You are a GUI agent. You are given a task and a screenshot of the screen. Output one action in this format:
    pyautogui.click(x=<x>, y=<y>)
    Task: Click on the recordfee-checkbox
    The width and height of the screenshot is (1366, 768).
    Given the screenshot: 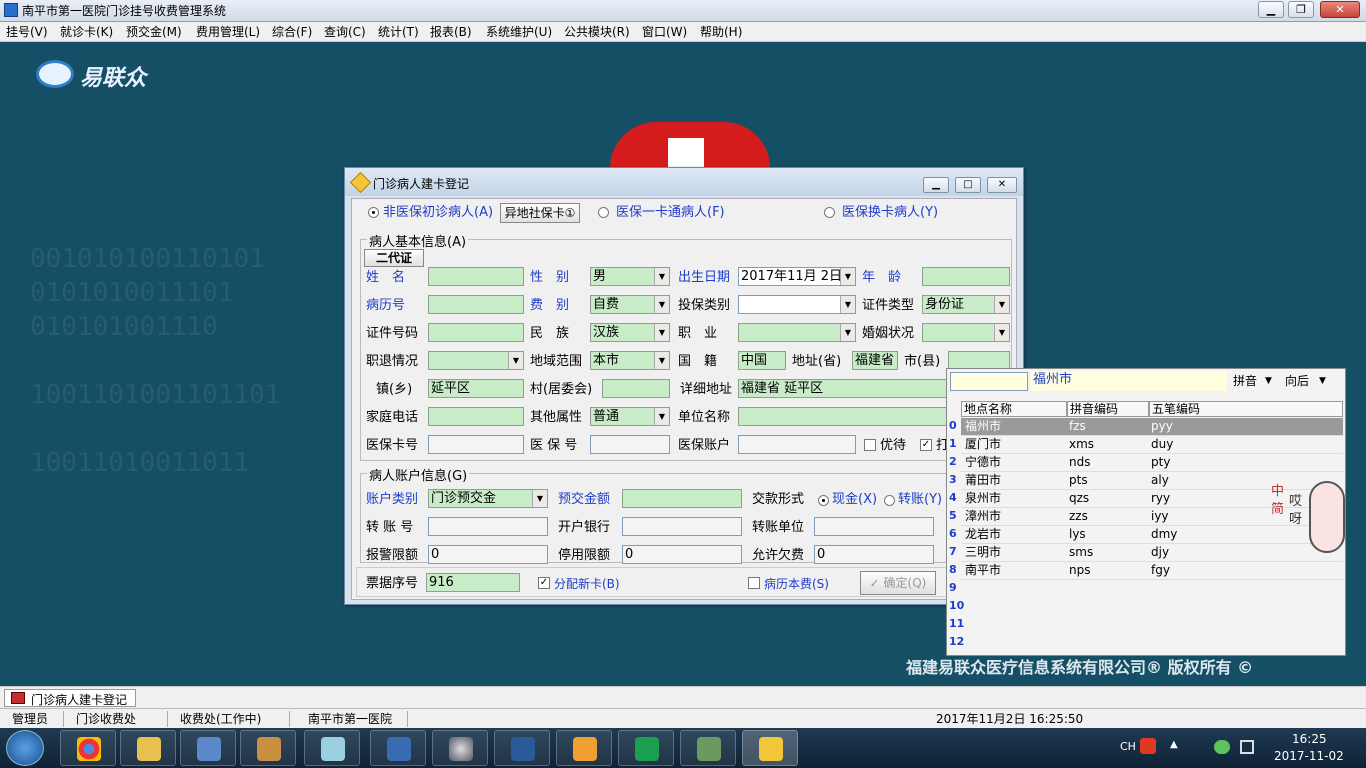 What is the action you would take?
    pyautogui.click(x=754, y=583)
    